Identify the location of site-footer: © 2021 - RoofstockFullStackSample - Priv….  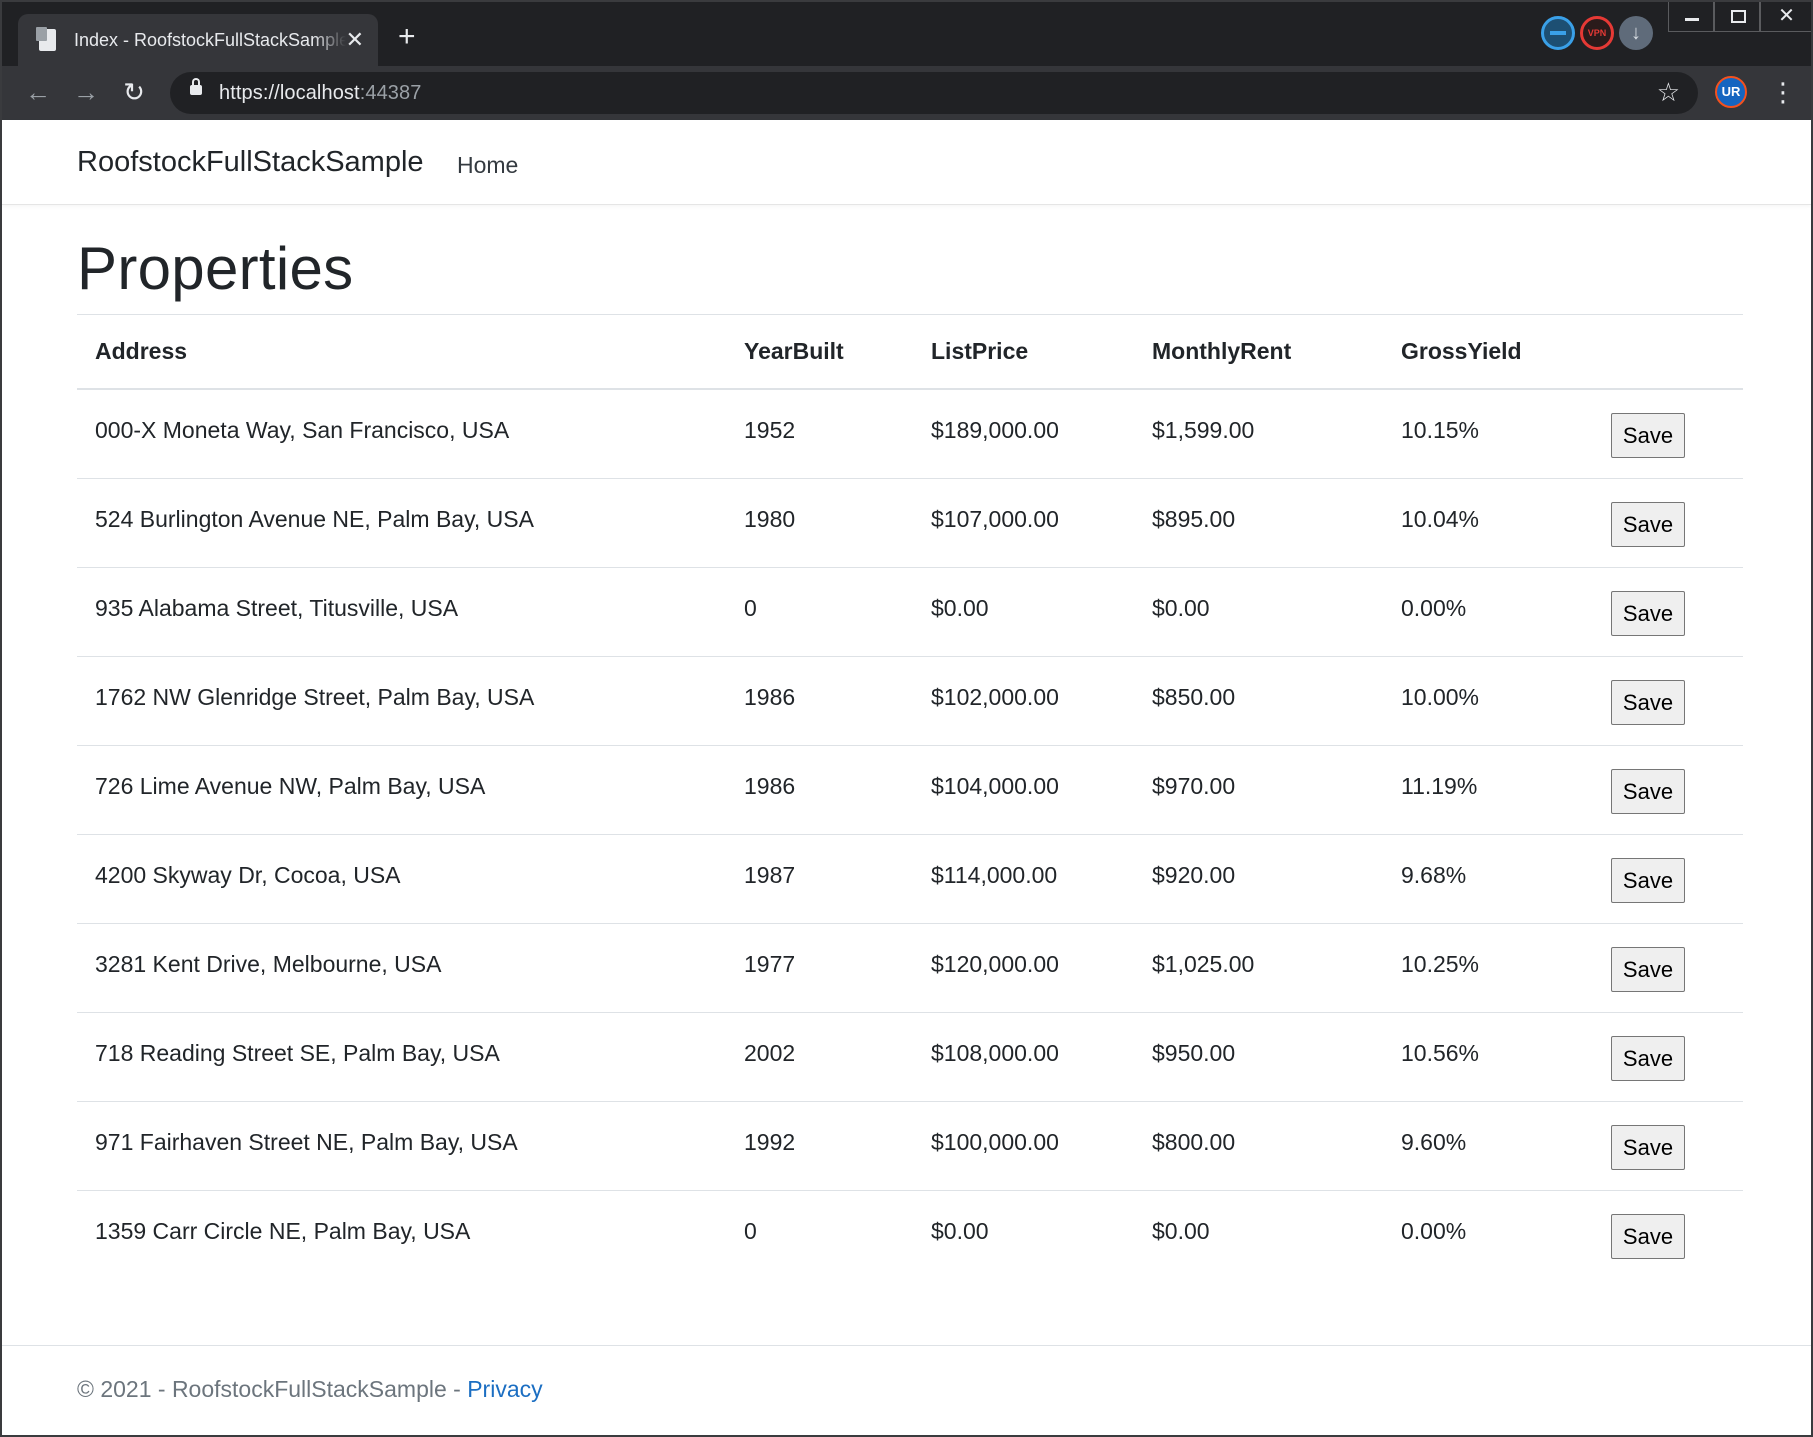
(906, 1390).